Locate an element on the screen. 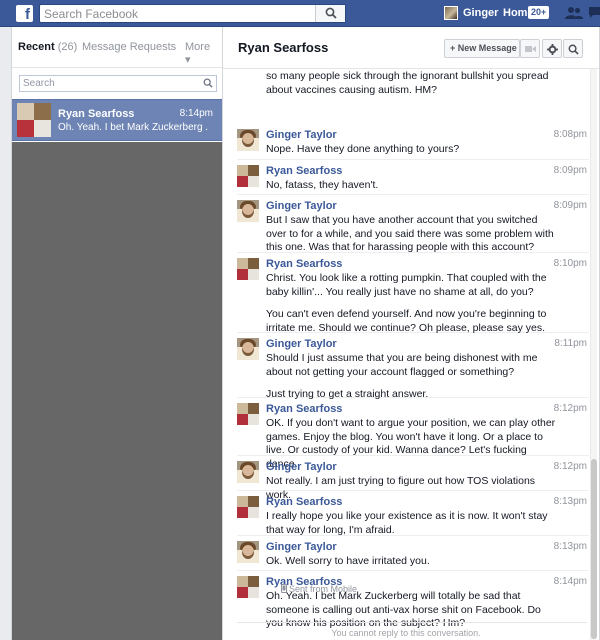 The width and height of the screenshot is (600, 640). thread-time: 8:14pm is located at coordinates (196, 113).